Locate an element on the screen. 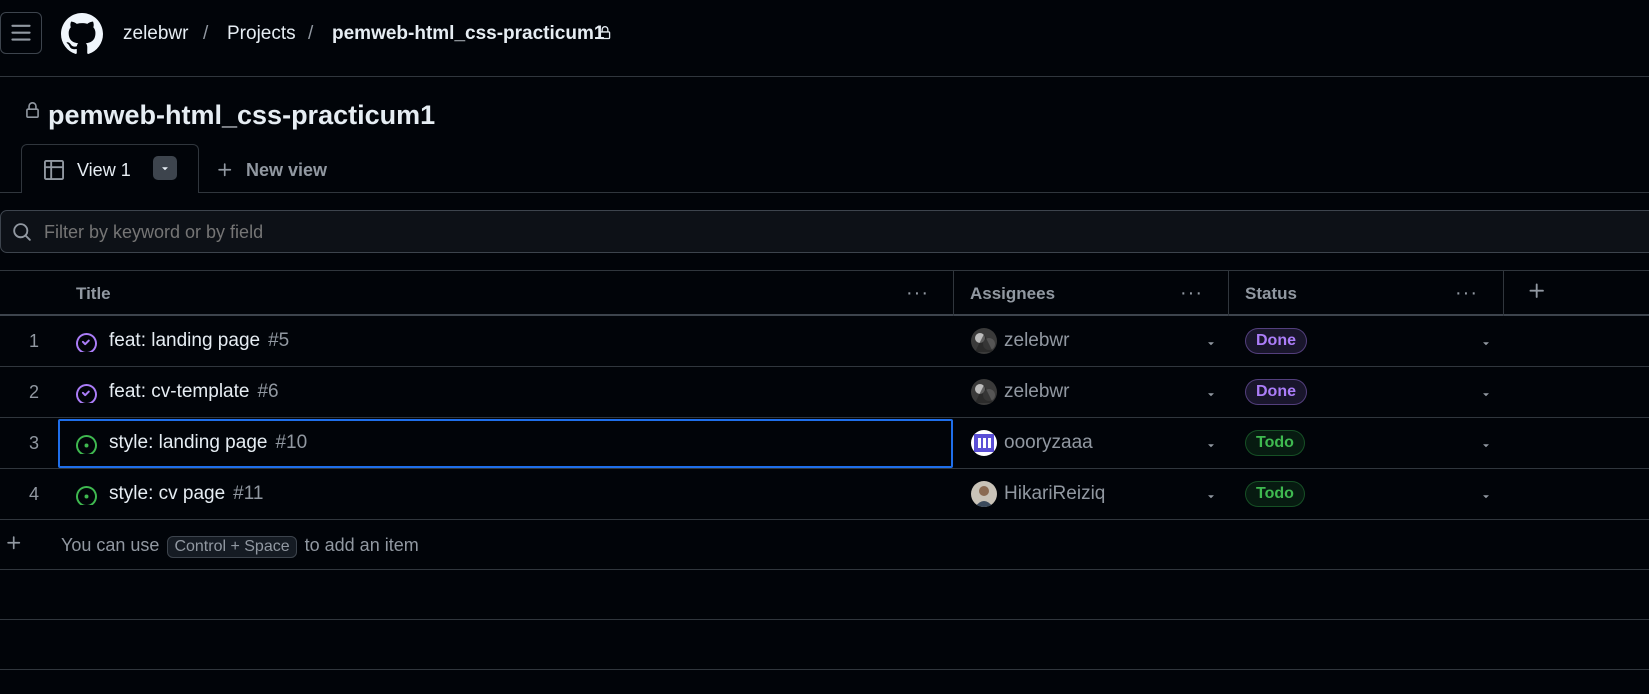  issue-title: style: landing page is located at coordinates (188, 442).